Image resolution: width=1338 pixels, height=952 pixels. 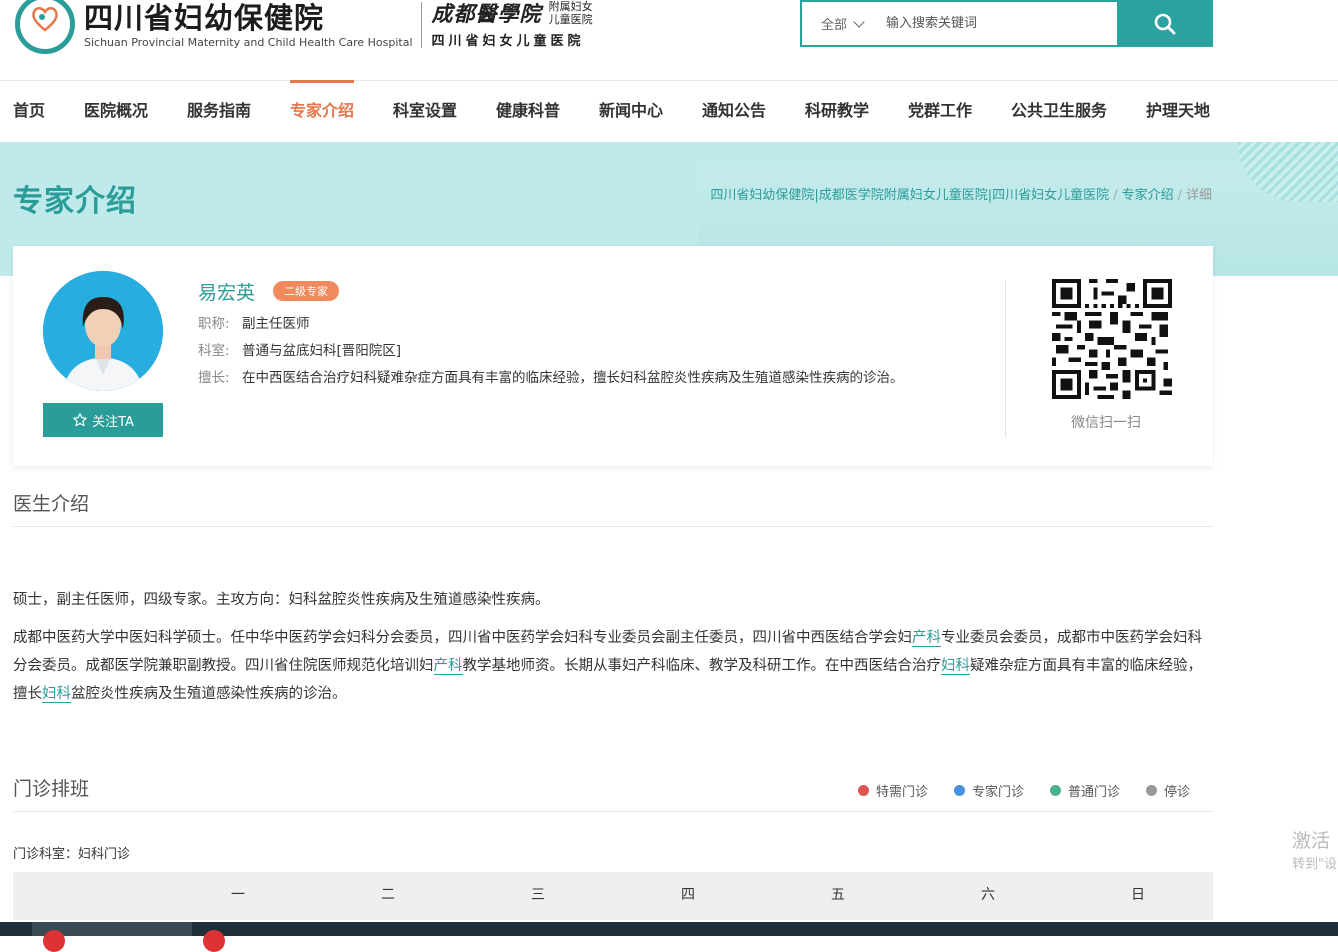 I want to click on schedule-divider, so click(x=613, y=811).